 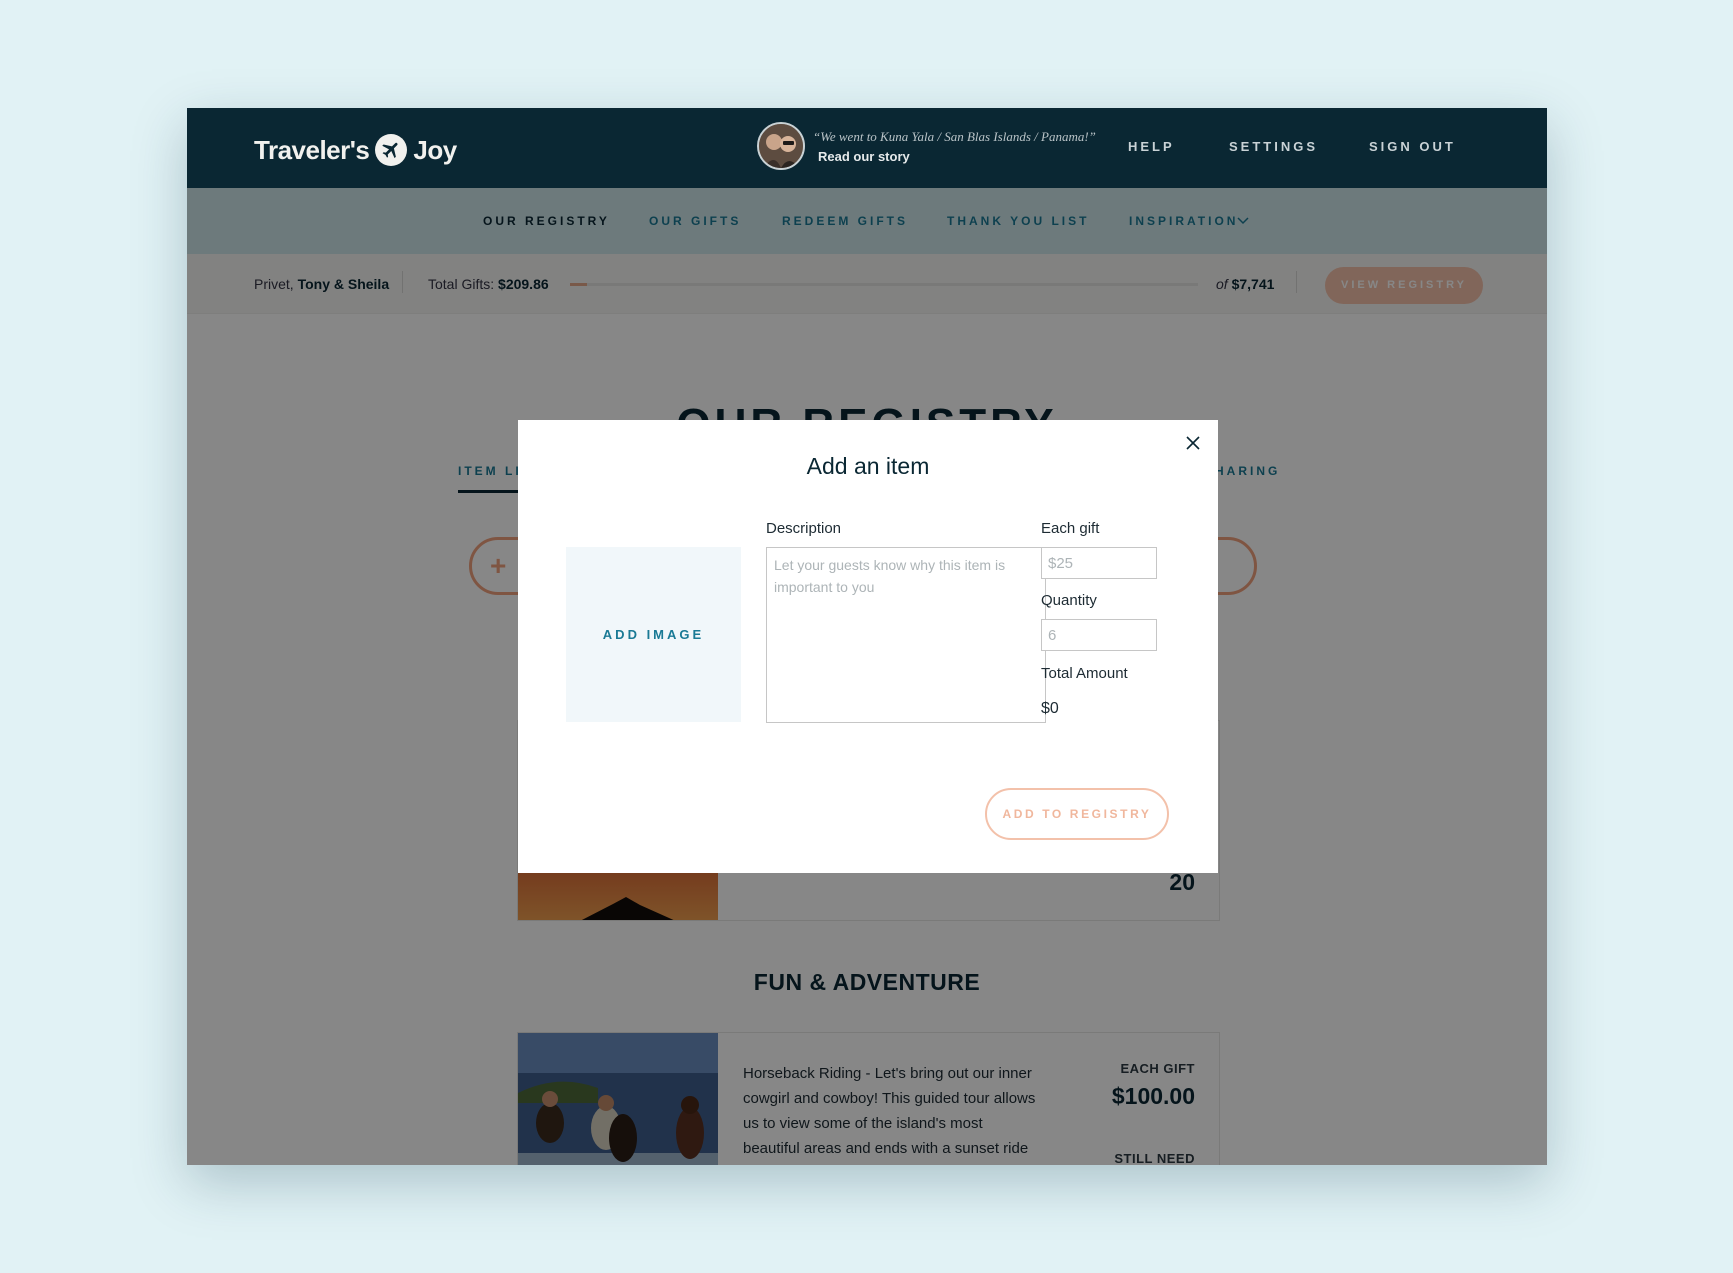 What do you see at coordinates (906, 635) in the screenshot?
I see `description-textarea` at bounding box center [906, 635].